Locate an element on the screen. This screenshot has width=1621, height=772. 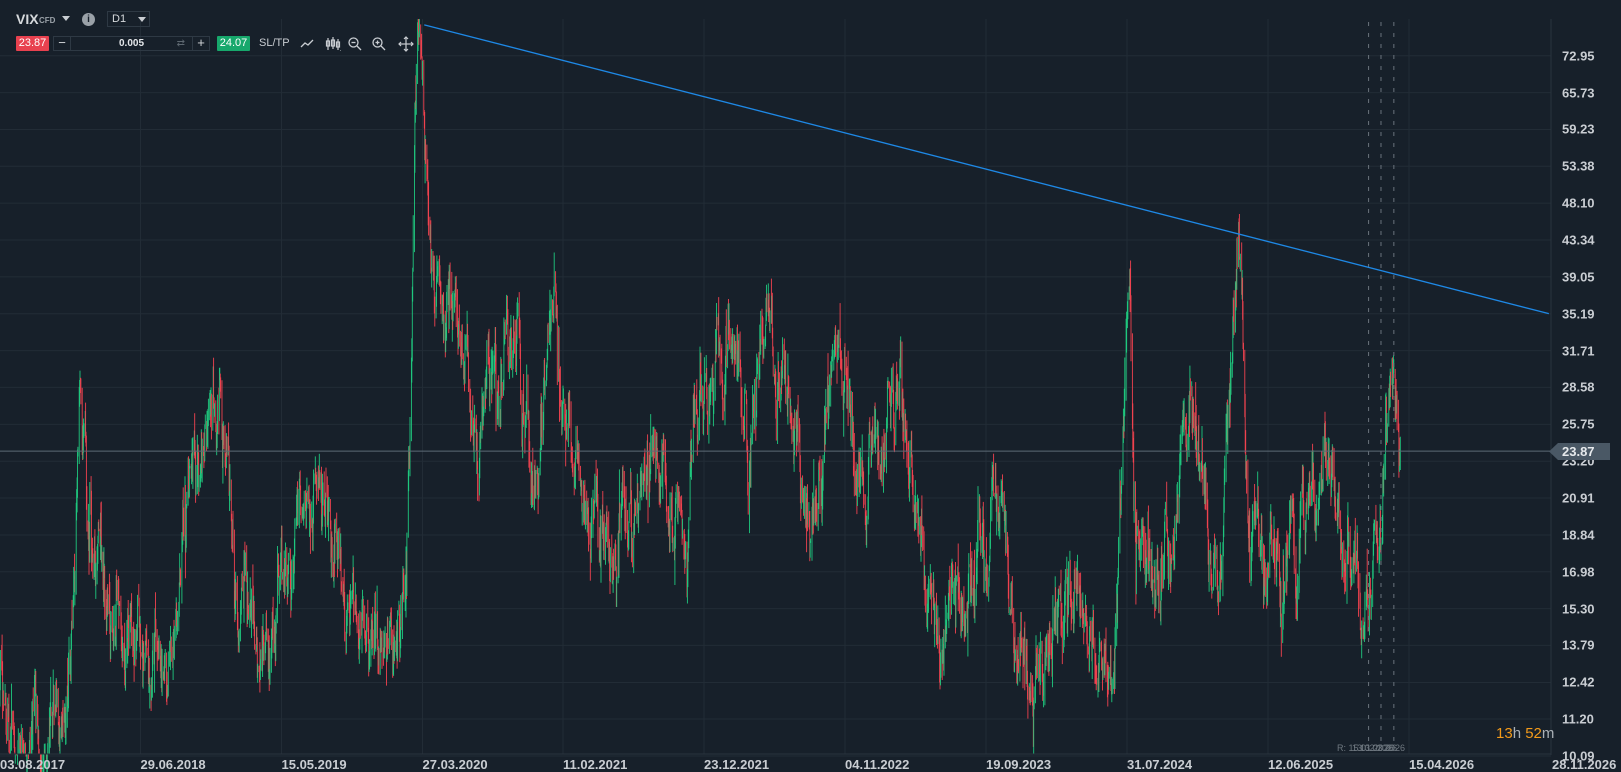
time-tick-label: 23.12.2021 is located at coordinates (737, 764).